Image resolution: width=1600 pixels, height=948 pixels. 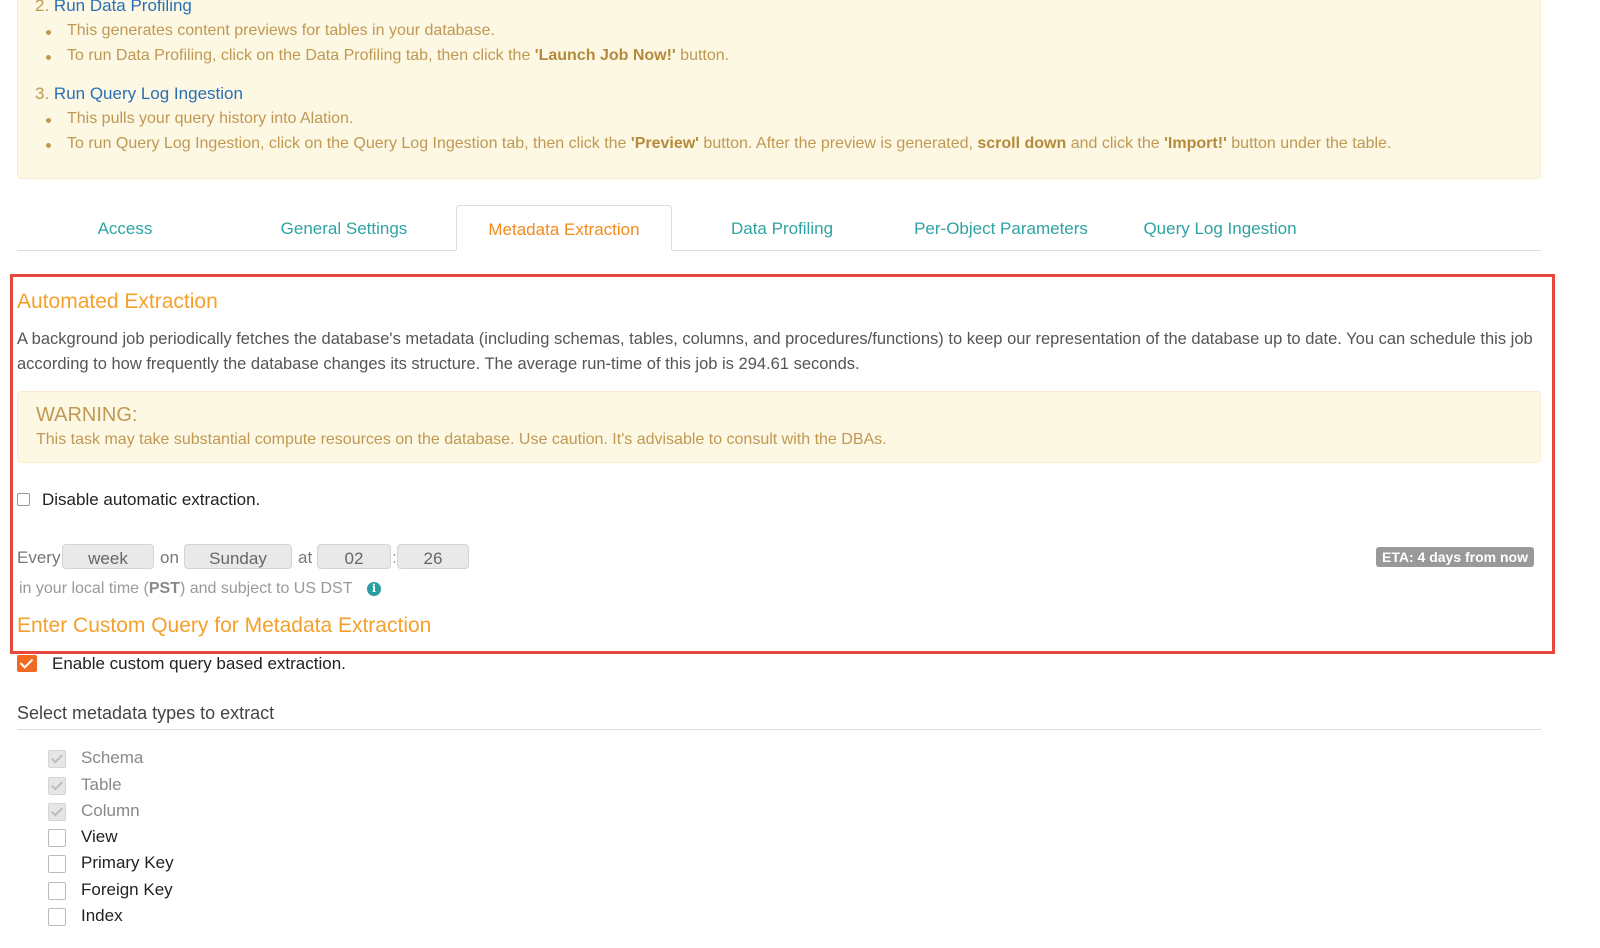 What do you see at coordinates (151, 500) in the screenshot?
I see `disable-extraction-label: Disable automatic extraction.` at bounding box center [151, 500].